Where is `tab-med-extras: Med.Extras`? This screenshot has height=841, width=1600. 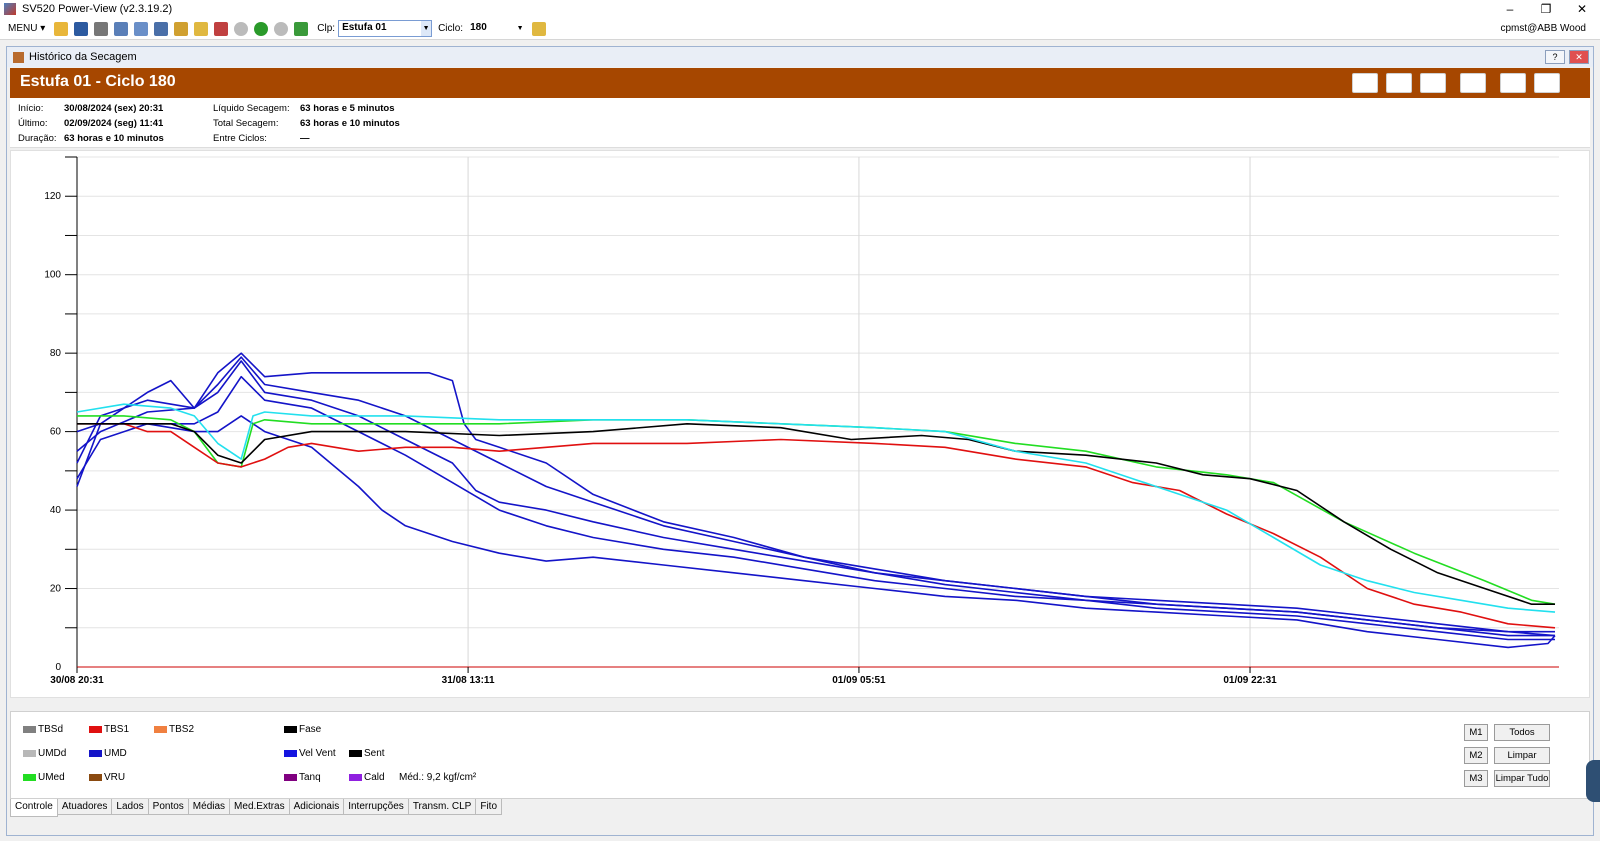 tab-med-extras: Med.Extras is located at coordinates (259, 807).